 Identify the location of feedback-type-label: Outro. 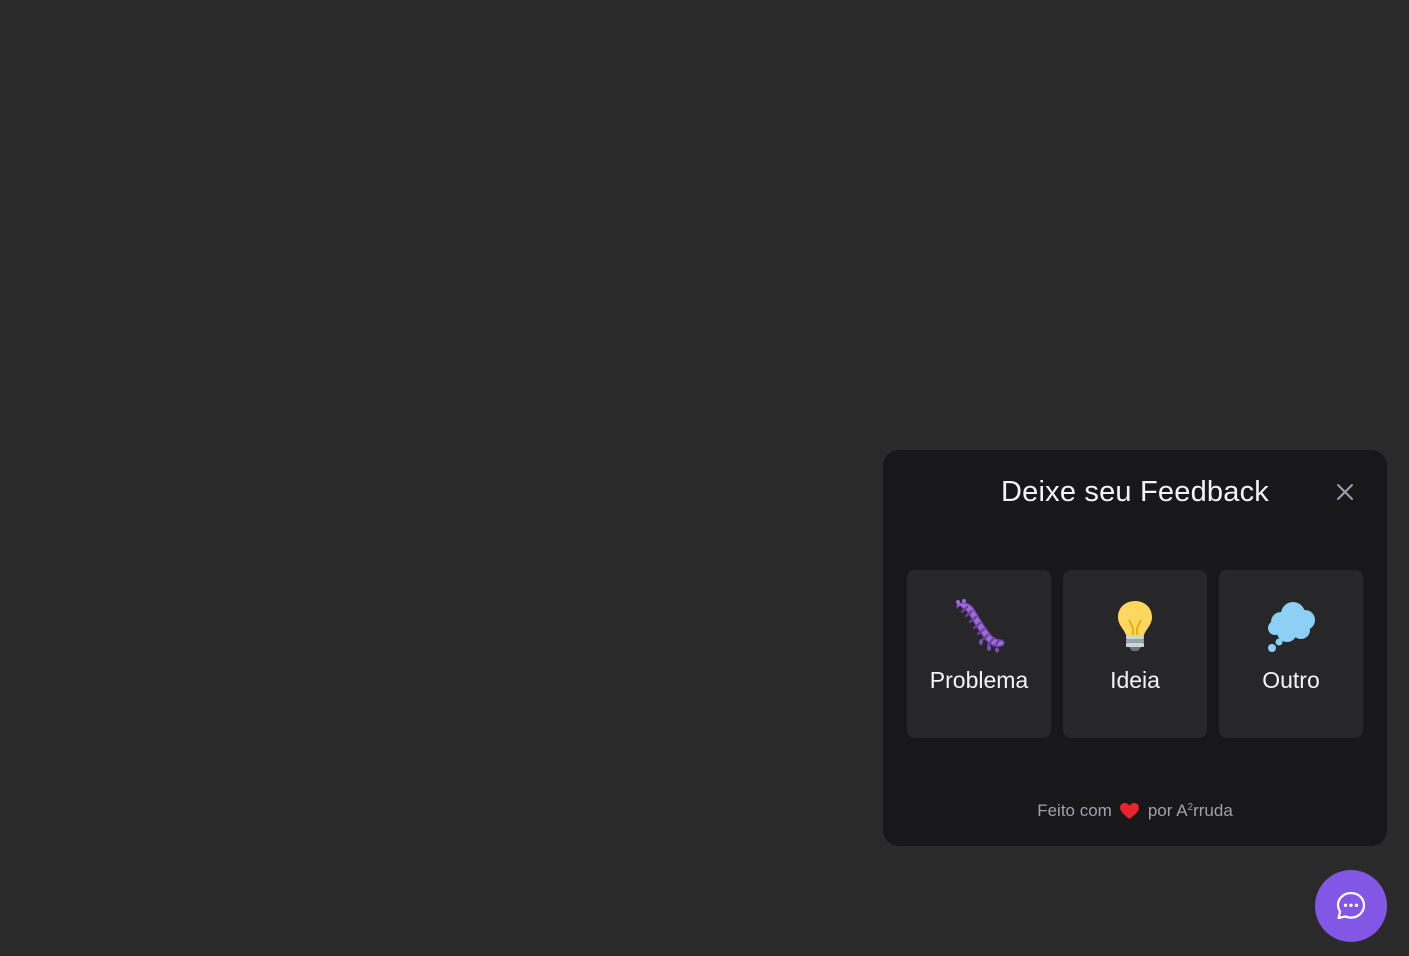
(1291, 680).